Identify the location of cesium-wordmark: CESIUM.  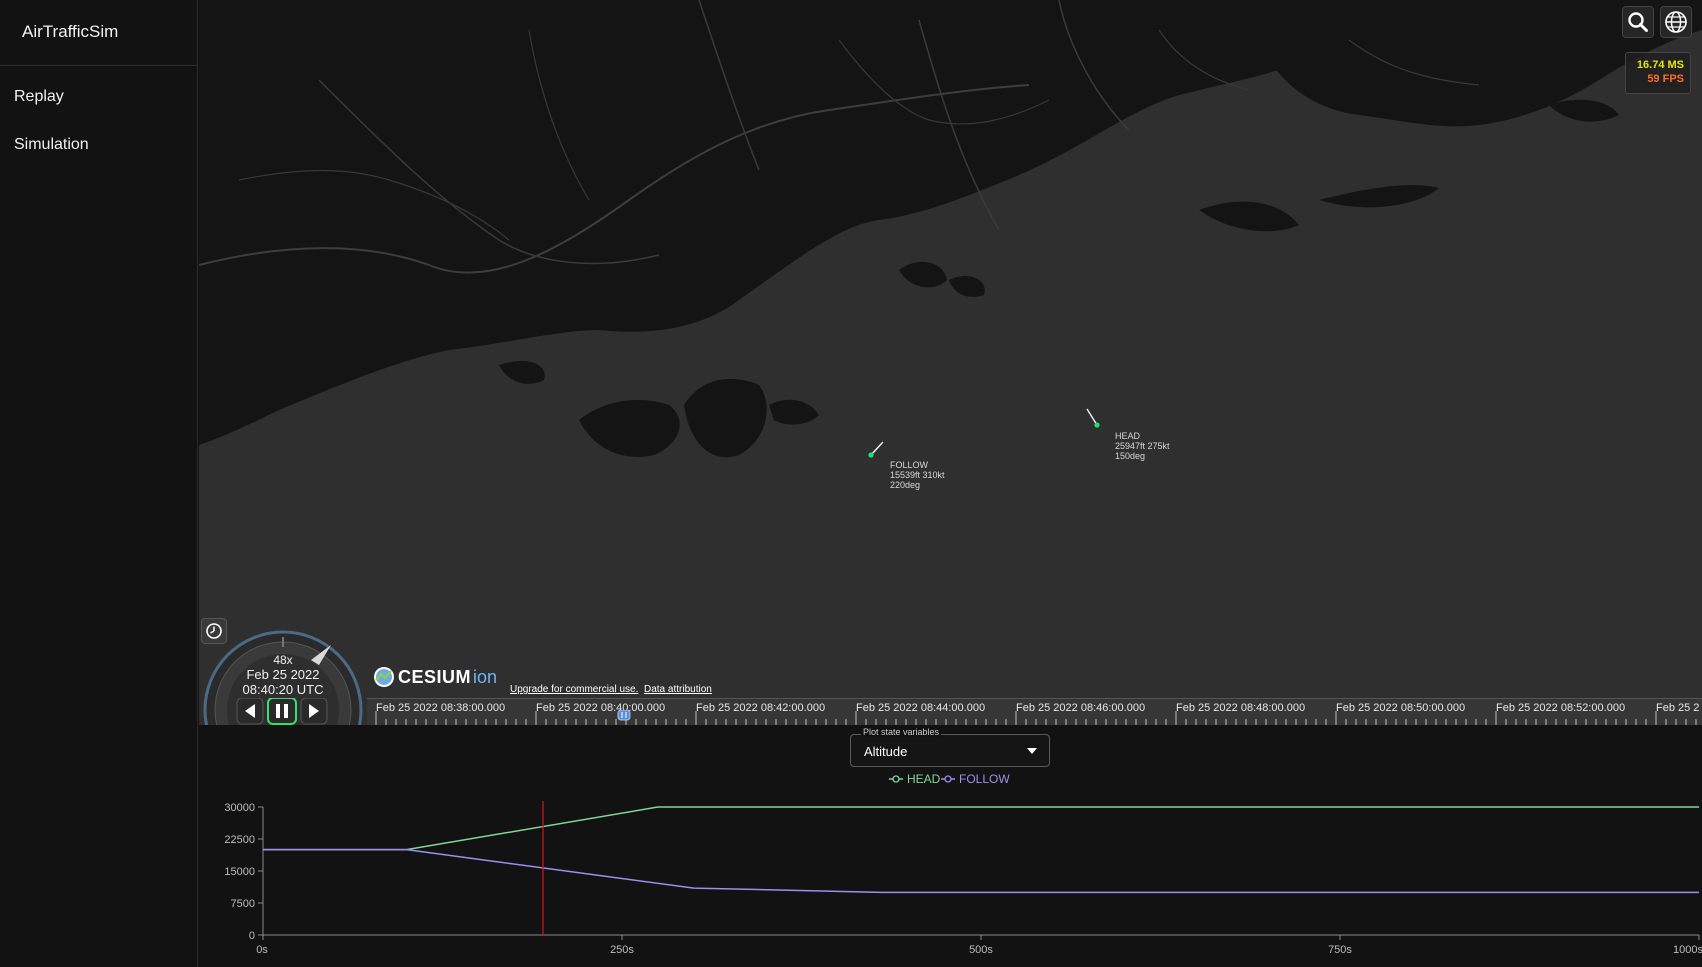
(435, 676).